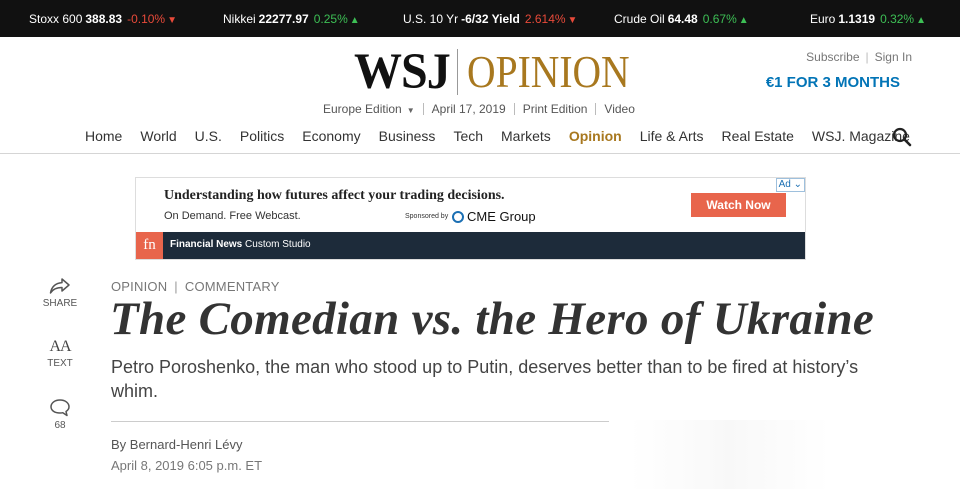  I want to click on ticker-value: 22277.97, so click(283, 19).